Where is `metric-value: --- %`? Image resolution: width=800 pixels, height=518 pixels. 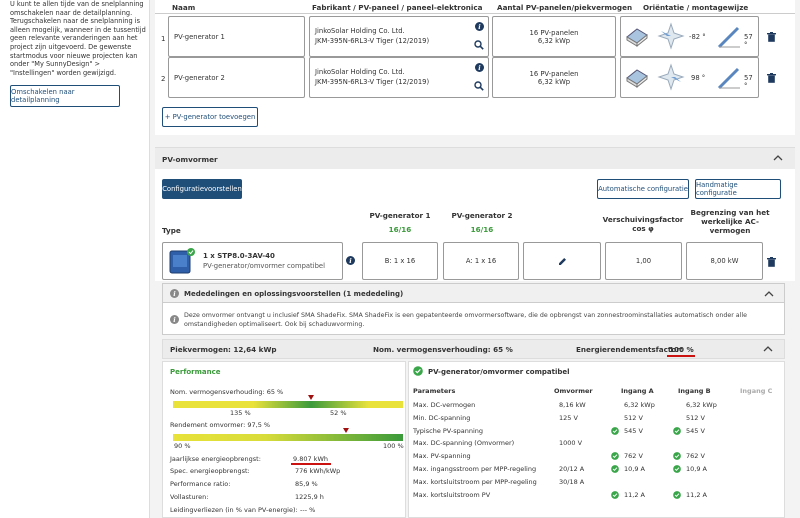
metric-value: --- % is located at coordinates (308, 510).